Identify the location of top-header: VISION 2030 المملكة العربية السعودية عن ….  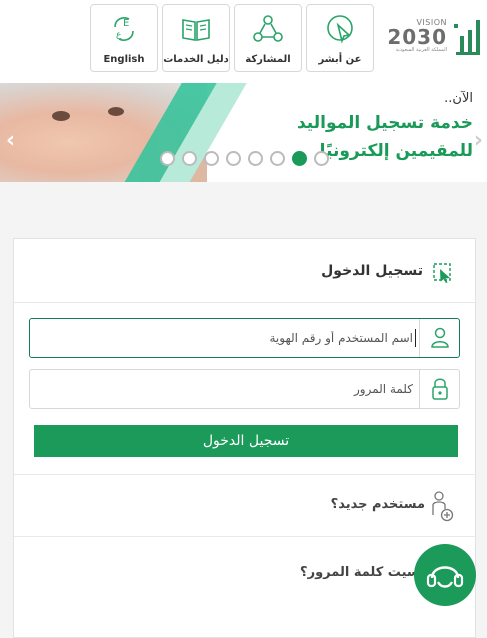
(243, 41).